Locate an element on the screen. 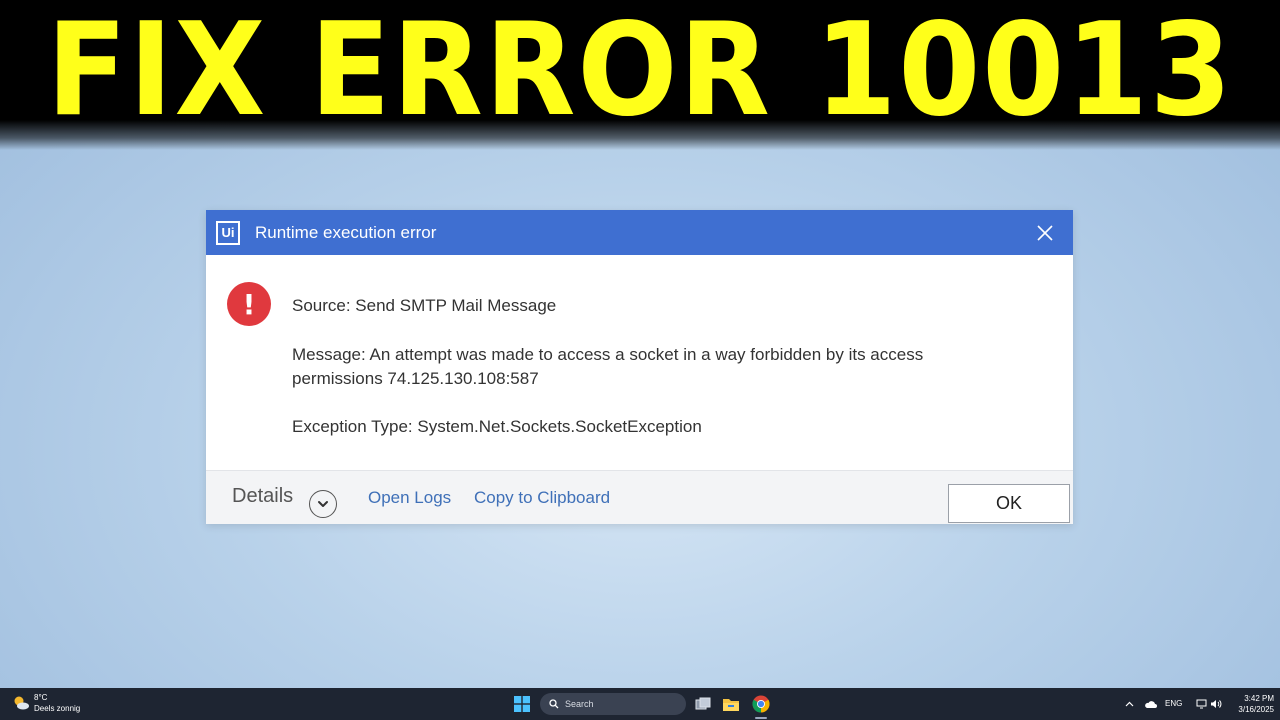 Image resolution: width=1280 pixels, height=720 pixels. details-label: Details is located at coordinates (262, 496).